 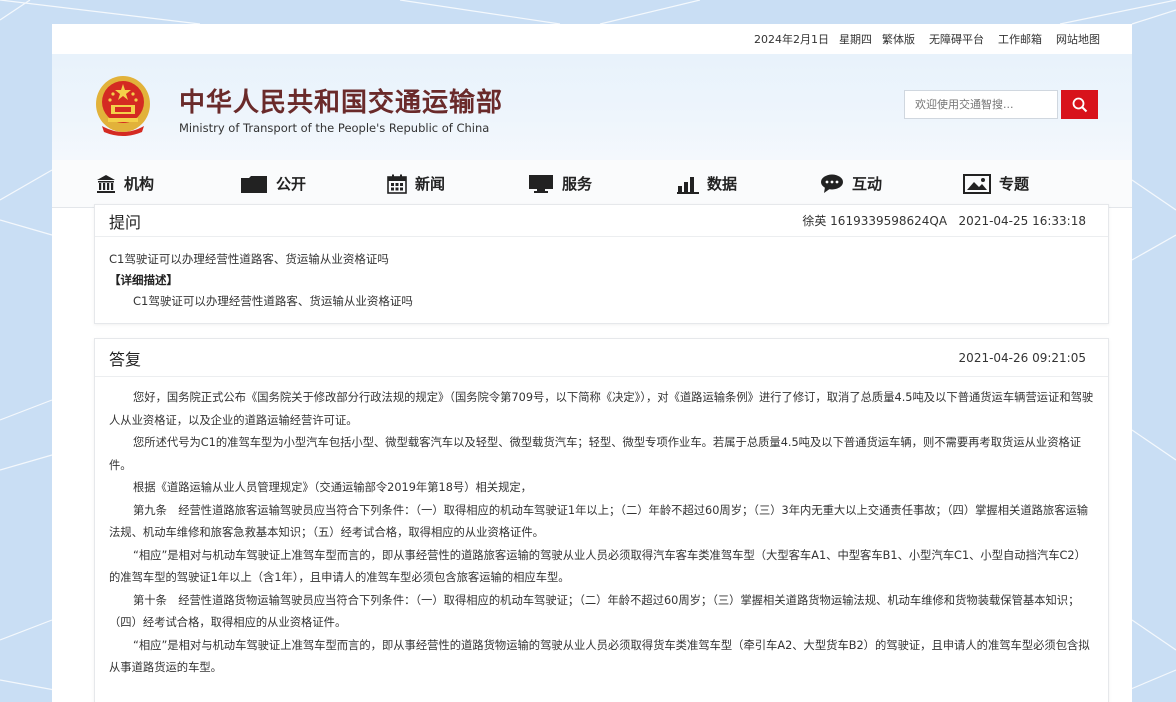 I want to click on nav-label: 公开, so click(x=291, y=184).